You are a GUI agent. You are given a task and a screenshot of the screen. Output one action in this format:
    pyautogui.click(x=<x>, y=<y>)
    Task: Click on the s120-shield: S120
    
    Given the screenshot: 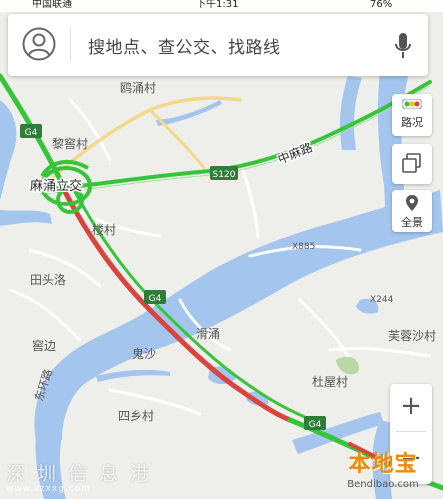 What is the action you would take?
    pyautogui.click(x=224, y=173)
    